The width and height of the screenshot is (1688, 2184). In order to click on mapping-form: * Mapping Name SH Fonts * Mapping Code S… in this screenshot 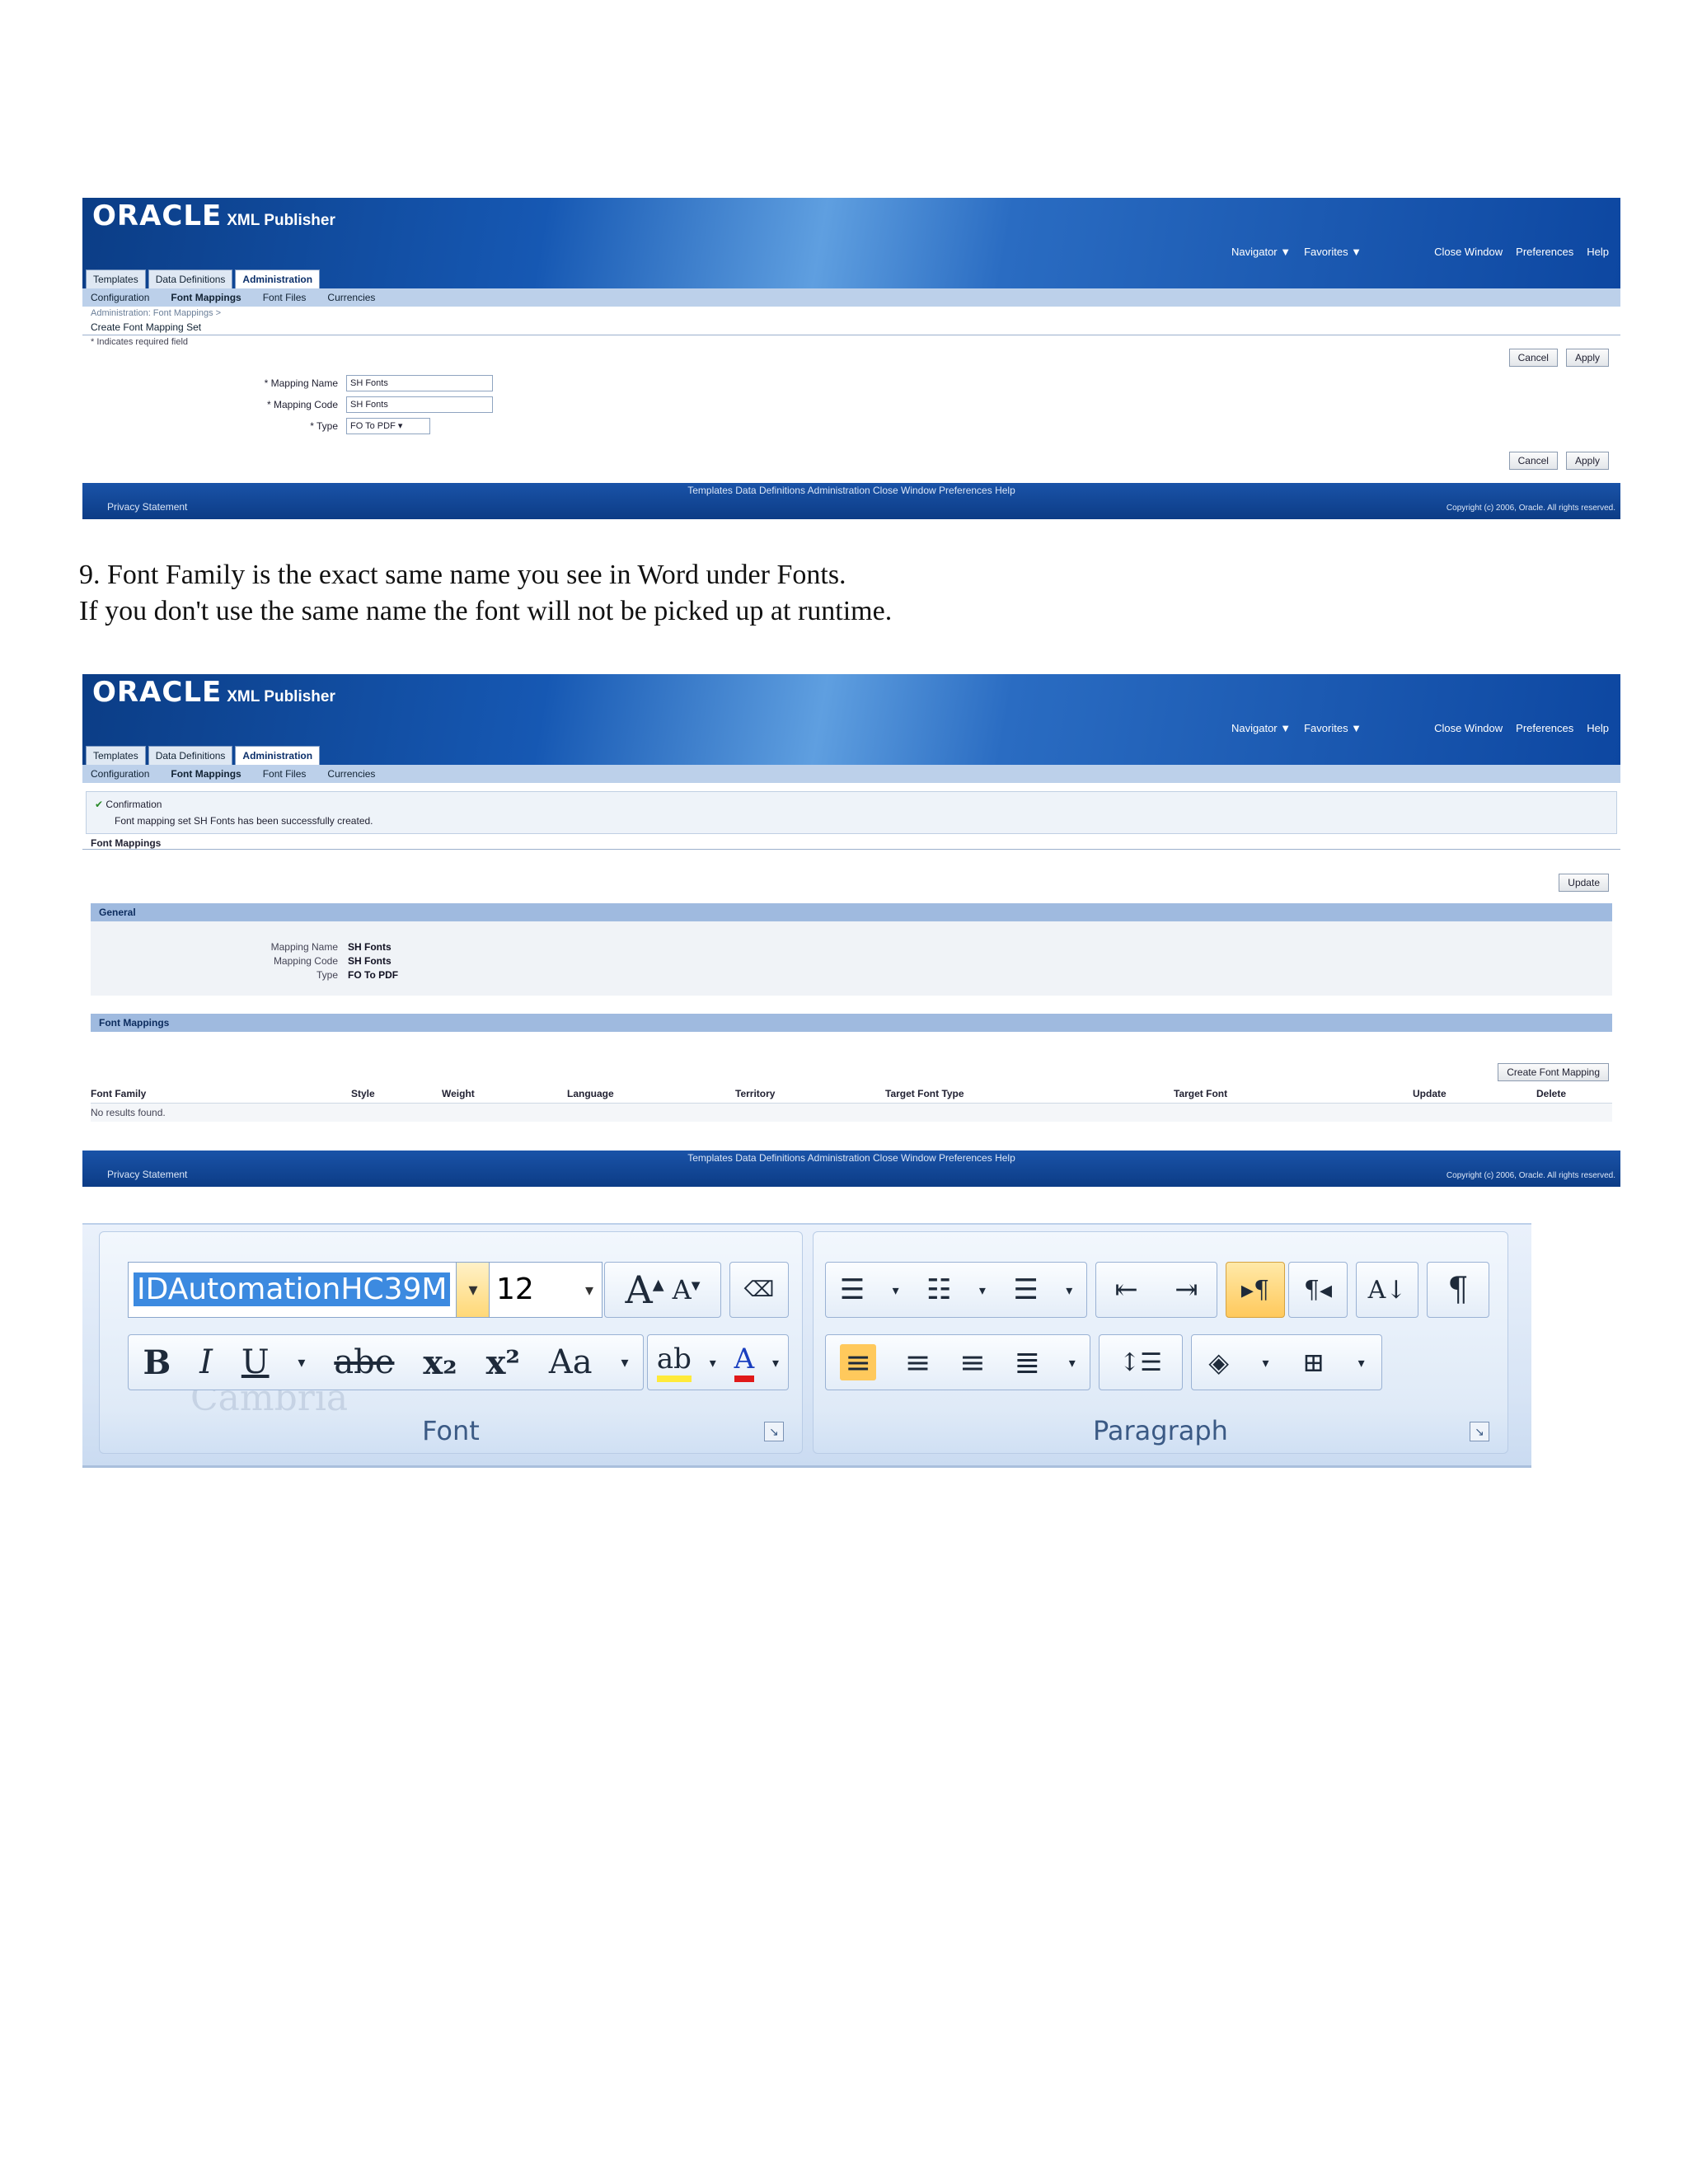, I will do `click(287, 405)`.